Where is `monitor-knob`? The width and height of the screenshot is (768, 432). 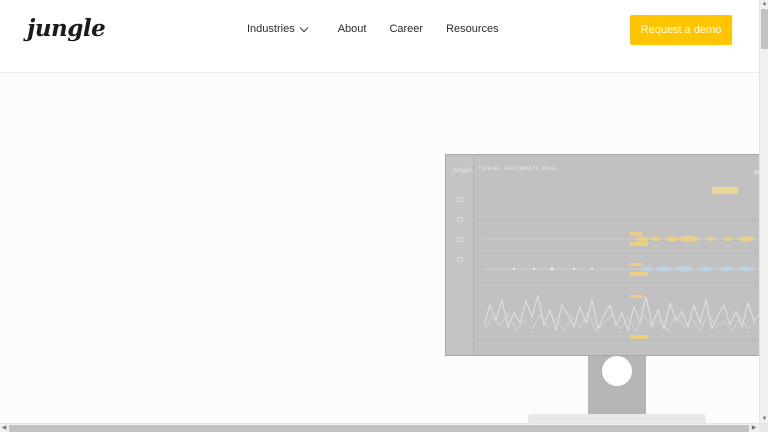 monitor-knob is located at coordinates (617, 371).